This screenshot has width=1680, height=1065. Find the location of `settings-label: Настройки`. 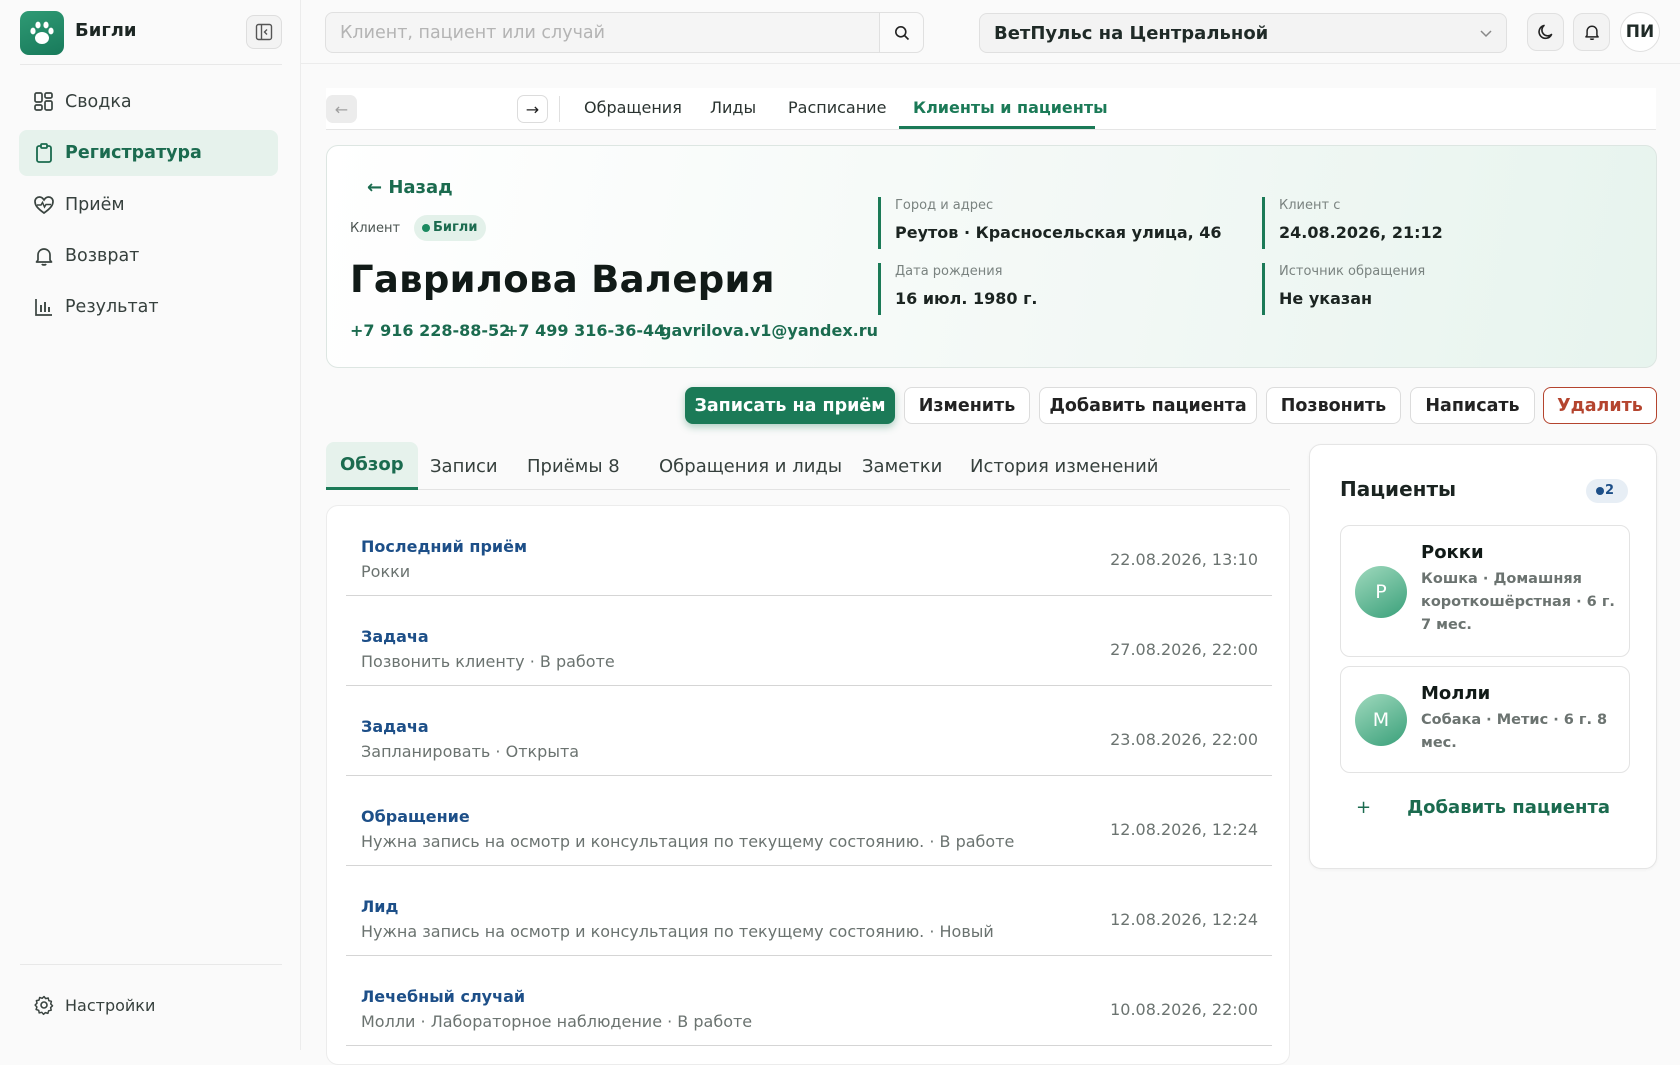

settings-label: Настройки is located at coordinates (110, 1005).